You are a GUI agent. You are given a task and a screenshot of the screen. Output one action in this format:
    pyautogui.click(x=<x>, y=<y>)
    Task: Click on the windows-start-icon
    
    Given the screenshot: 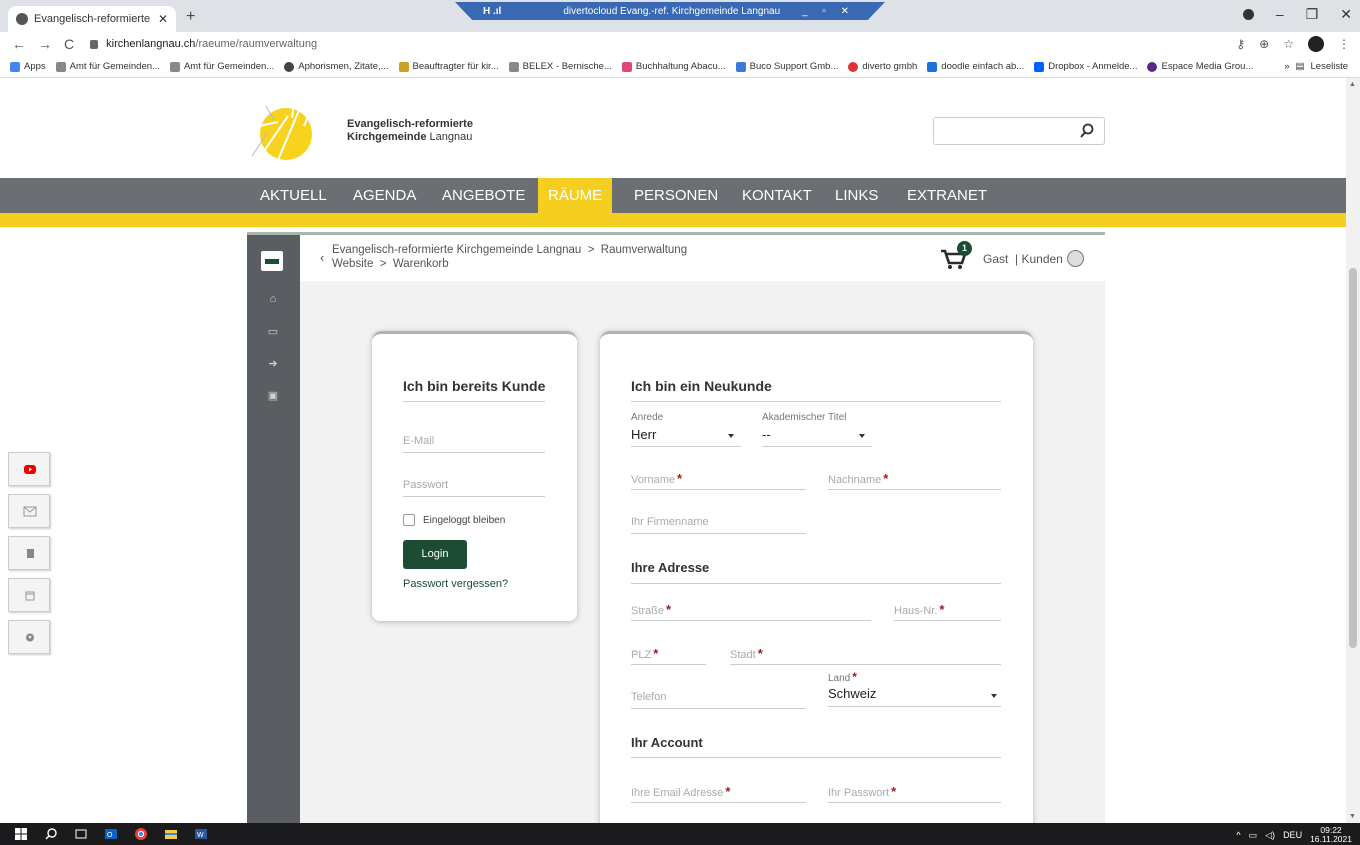 What is the action you would take?
    pyautogui.click(x=21, y=834)
    